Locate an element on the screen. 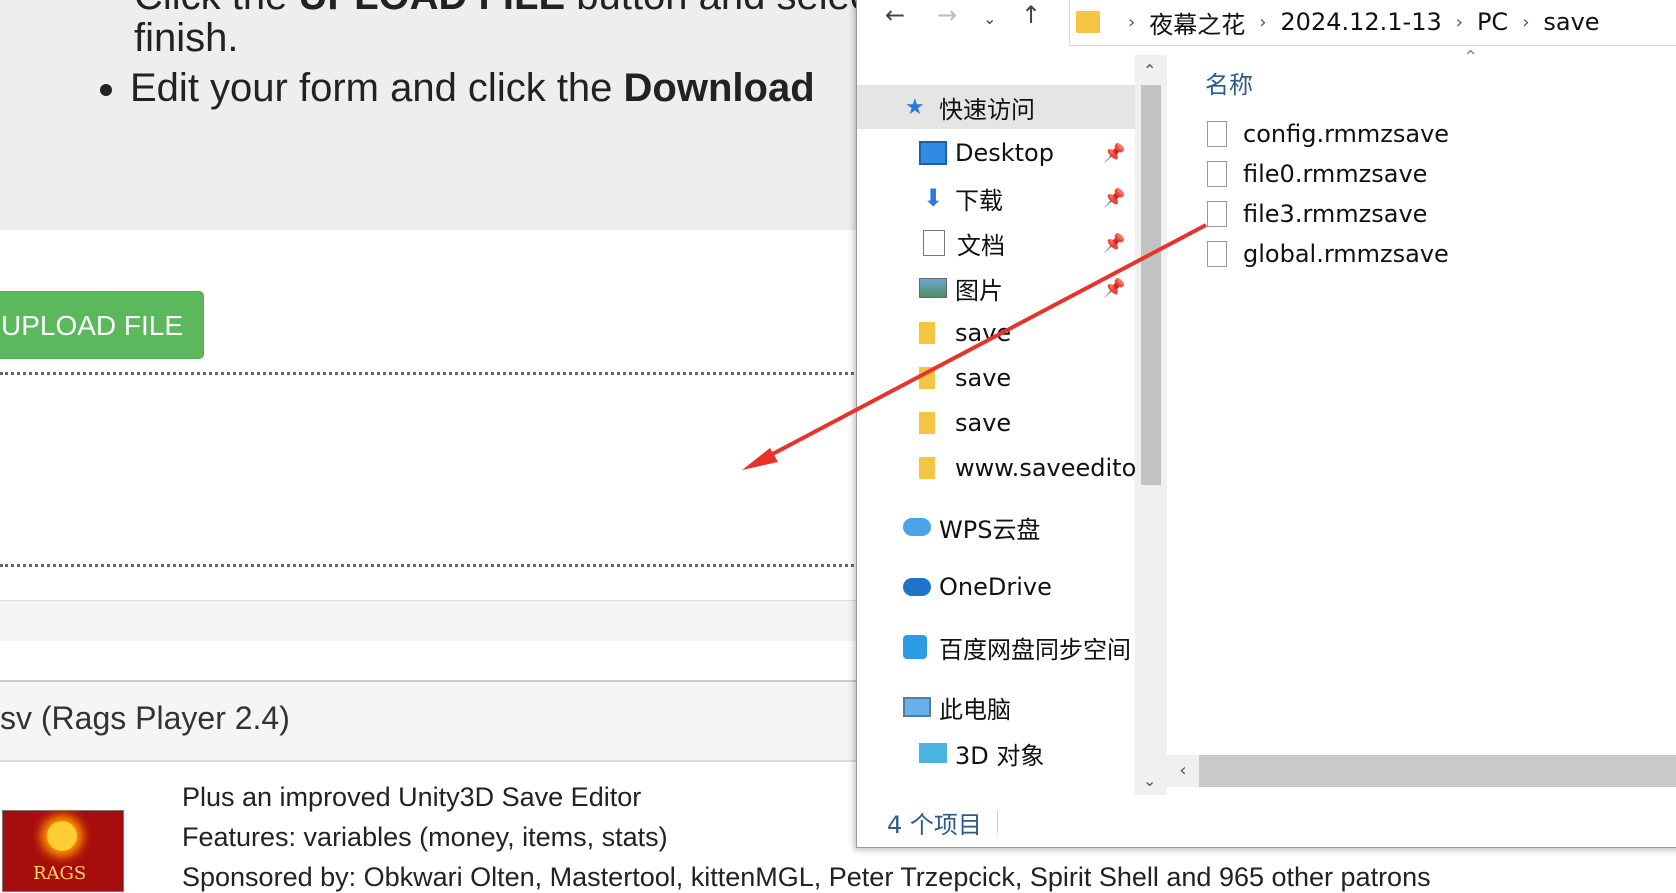 The image size is (1676, 893). forward-arrow-icon: → is located at coordinates (947, 15).